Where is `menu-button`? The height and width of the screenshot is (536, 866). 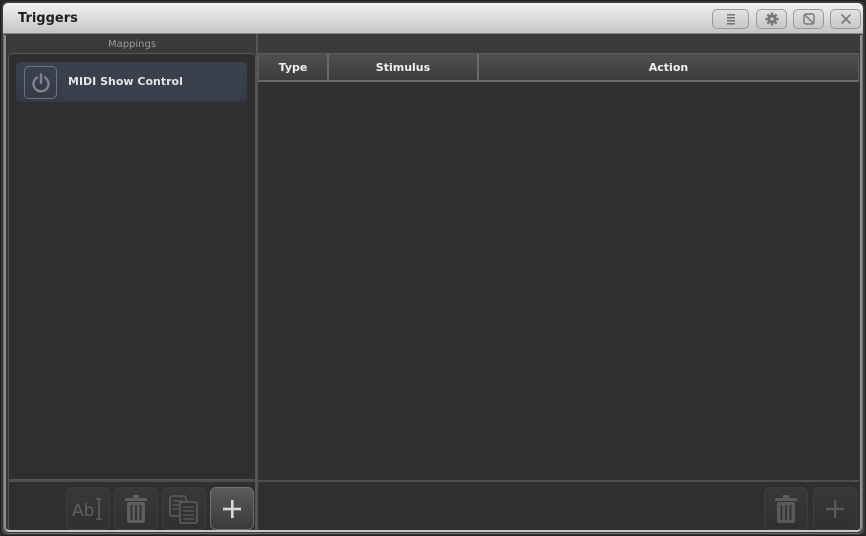
menu-button is located at coordinates (730, 19).